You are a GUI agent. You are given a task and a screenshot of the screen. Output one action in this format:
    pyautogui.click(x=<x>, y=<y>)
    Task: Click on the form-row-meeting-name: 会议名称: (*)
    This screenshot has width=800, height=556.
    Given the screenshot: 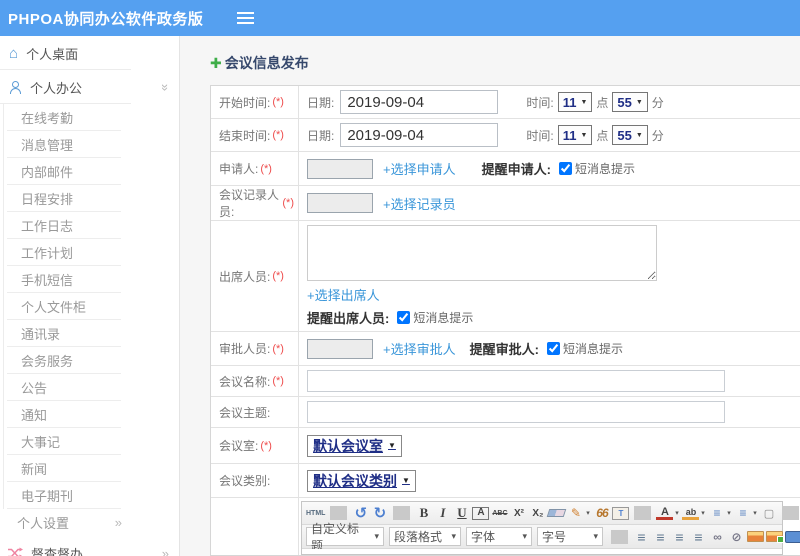 What is the action you would take?
    pyautogui.click(x=505, y=381)
    